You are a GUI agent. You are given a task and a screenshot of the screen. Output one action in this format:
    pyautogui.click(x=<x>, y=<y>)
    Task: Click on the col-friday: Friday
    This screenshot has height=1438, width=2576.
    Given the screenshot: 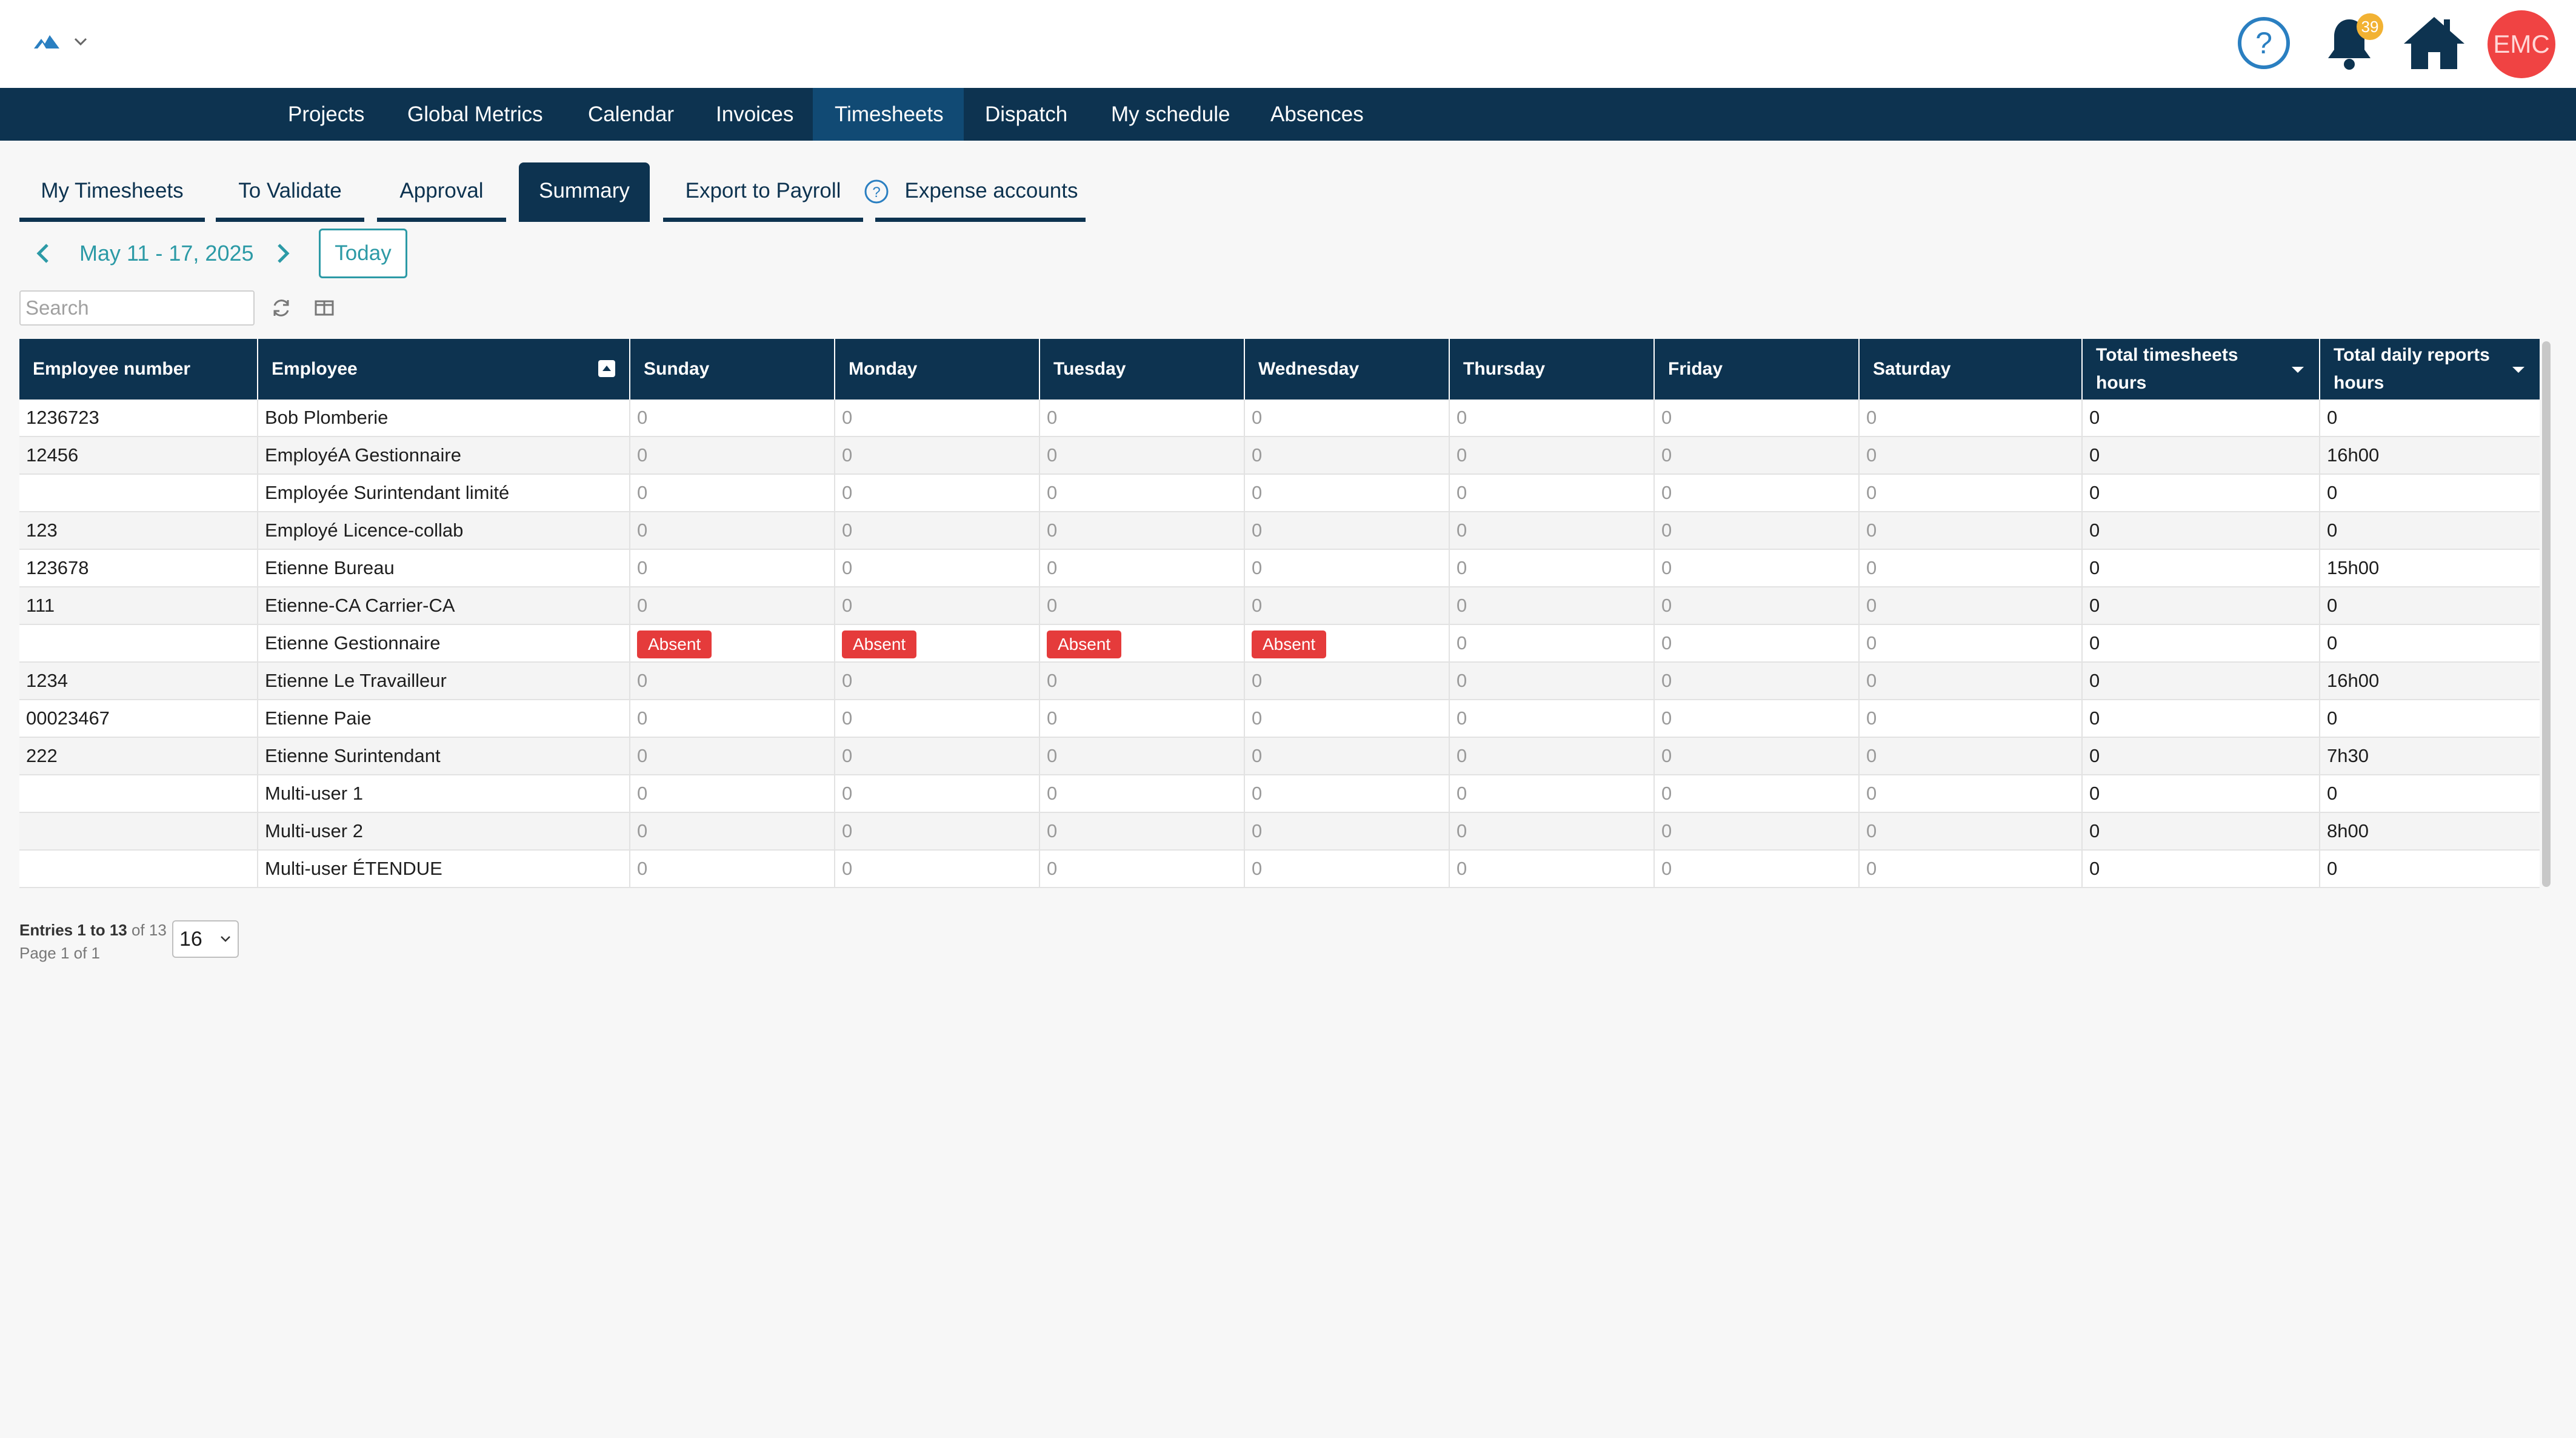 What is the action you would take?
    pyautogui.click(x=1756, y=369)
    